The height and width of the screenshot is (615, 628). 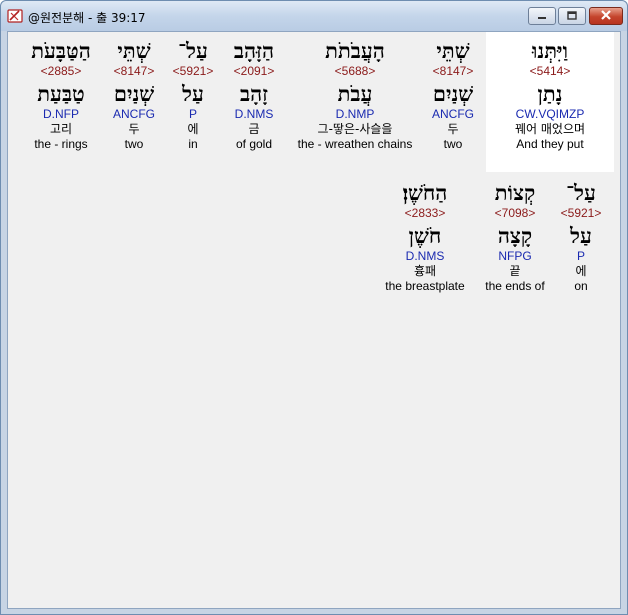 What do you see at coordinates (193, 144) in the screenshot?
I see `english-gloss: in` at bounding box center [193, 144].